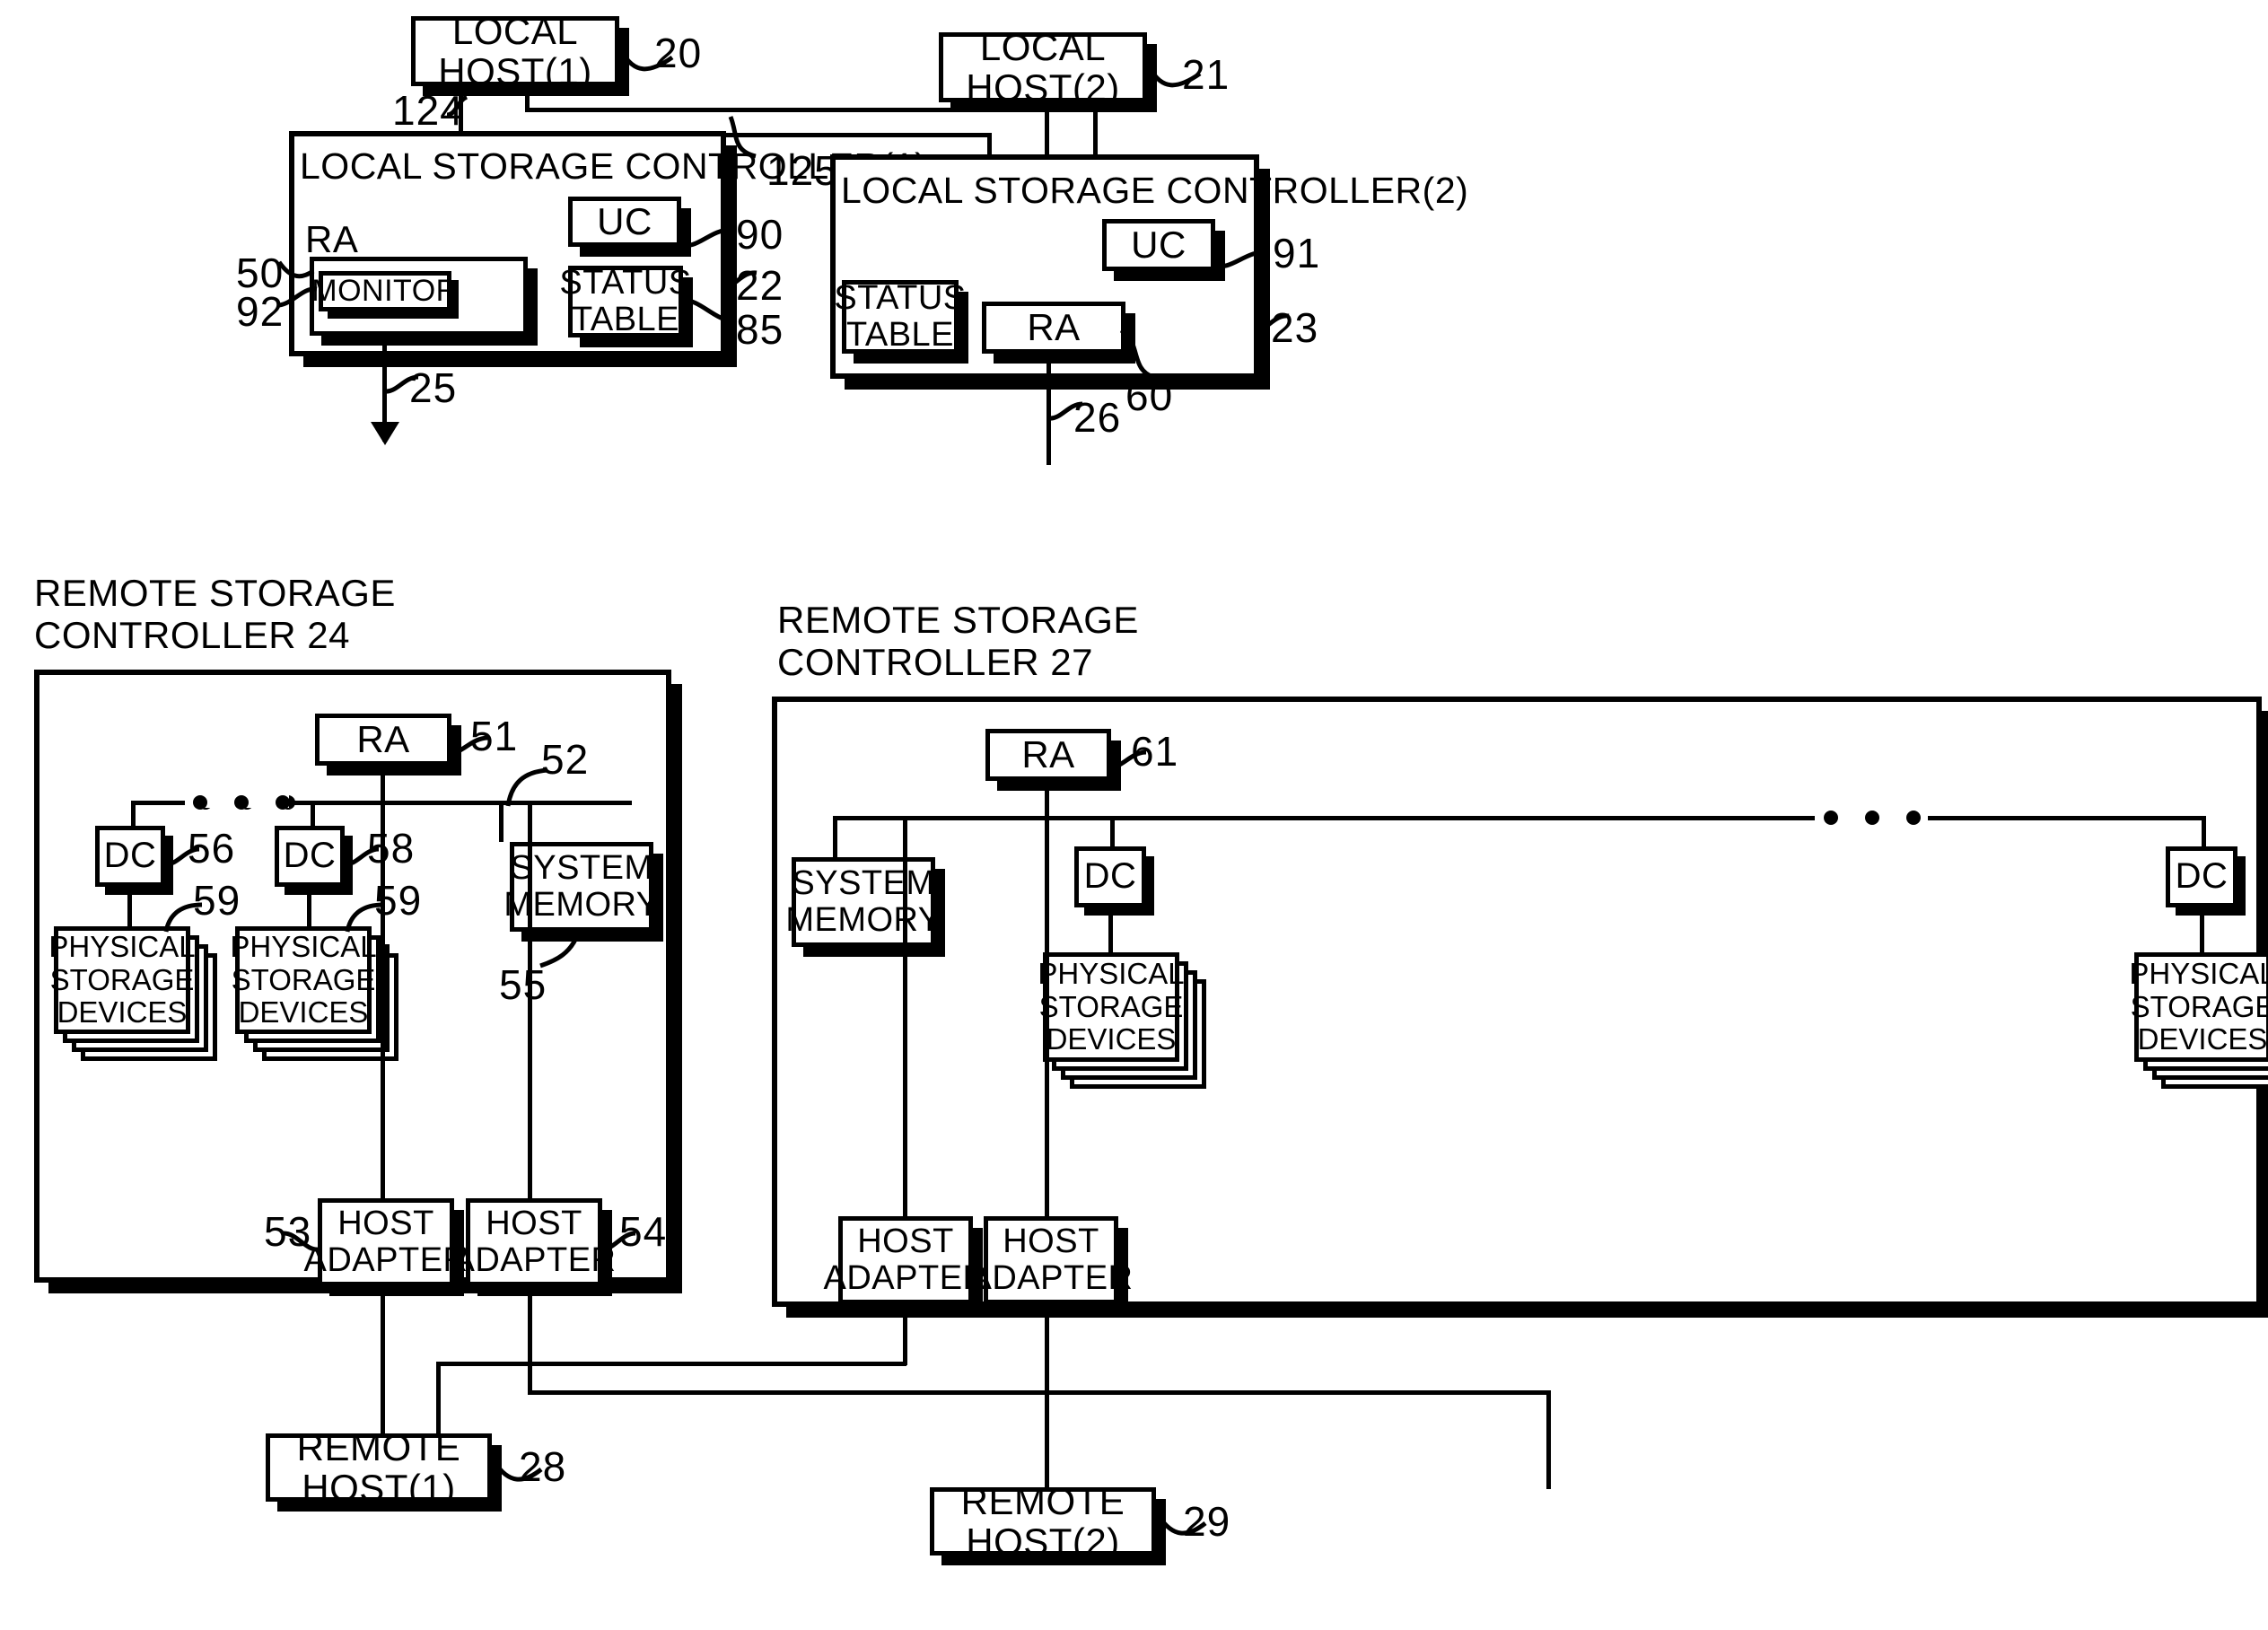 This screenshot has width=2268, height=1630. I want to click on node-ra-lsc2: RA, so click(1053, 328).